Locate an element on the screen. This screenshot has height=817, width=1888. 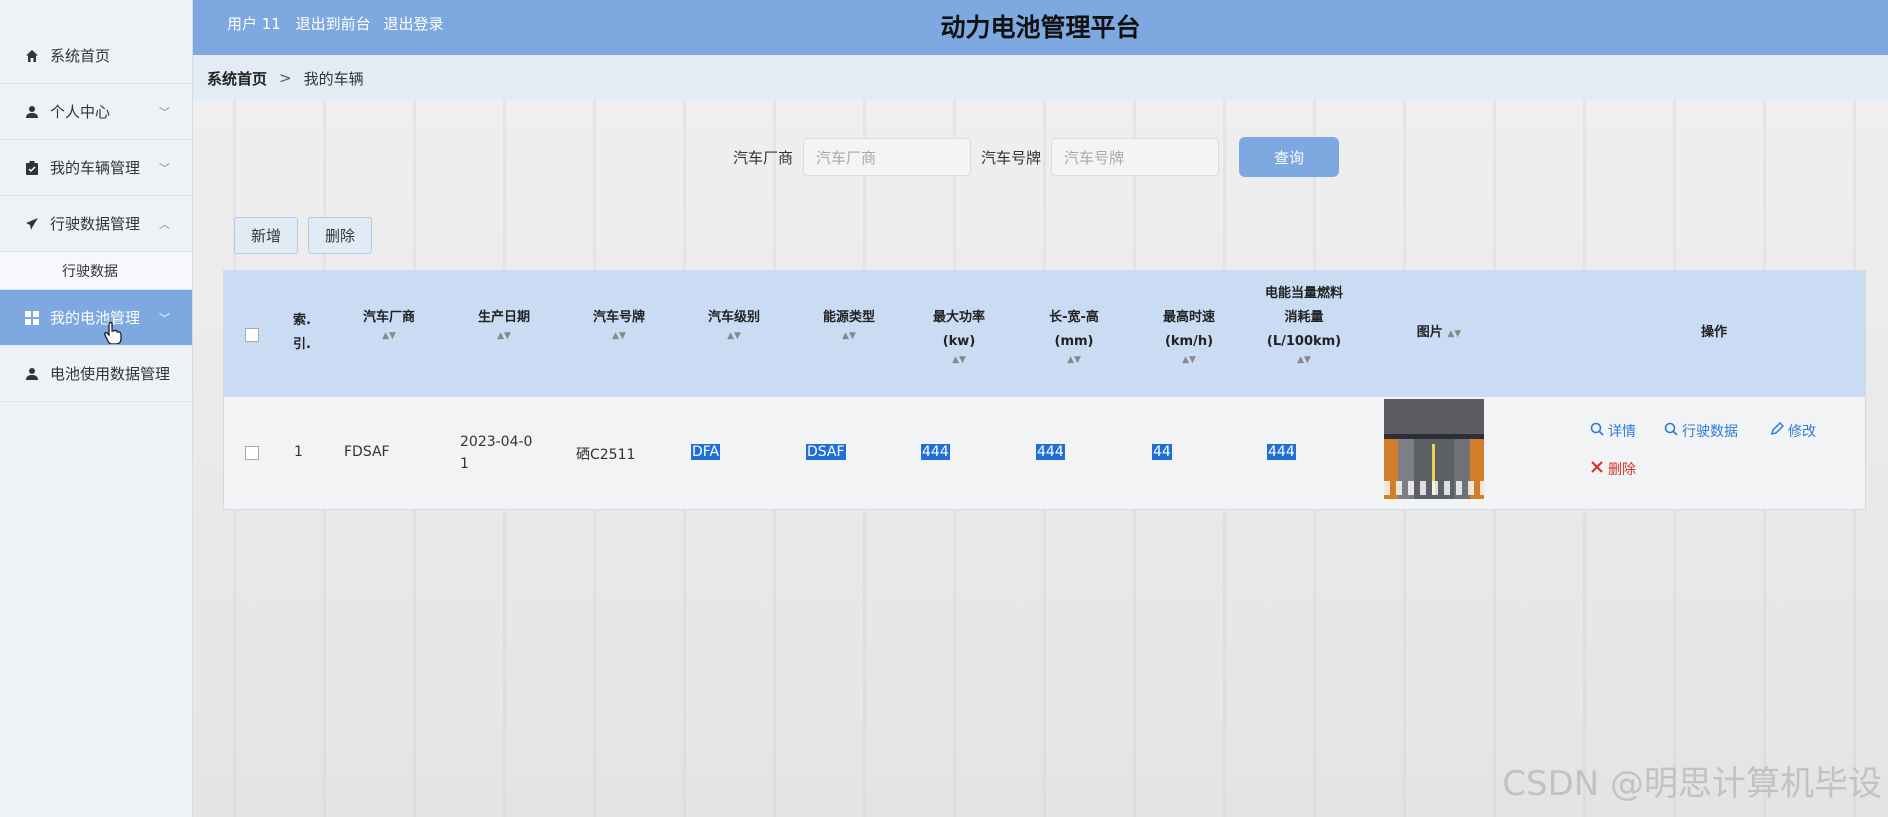
col-plate: 汽车号牌 ▲▼ is located at coordinates (619, 324).